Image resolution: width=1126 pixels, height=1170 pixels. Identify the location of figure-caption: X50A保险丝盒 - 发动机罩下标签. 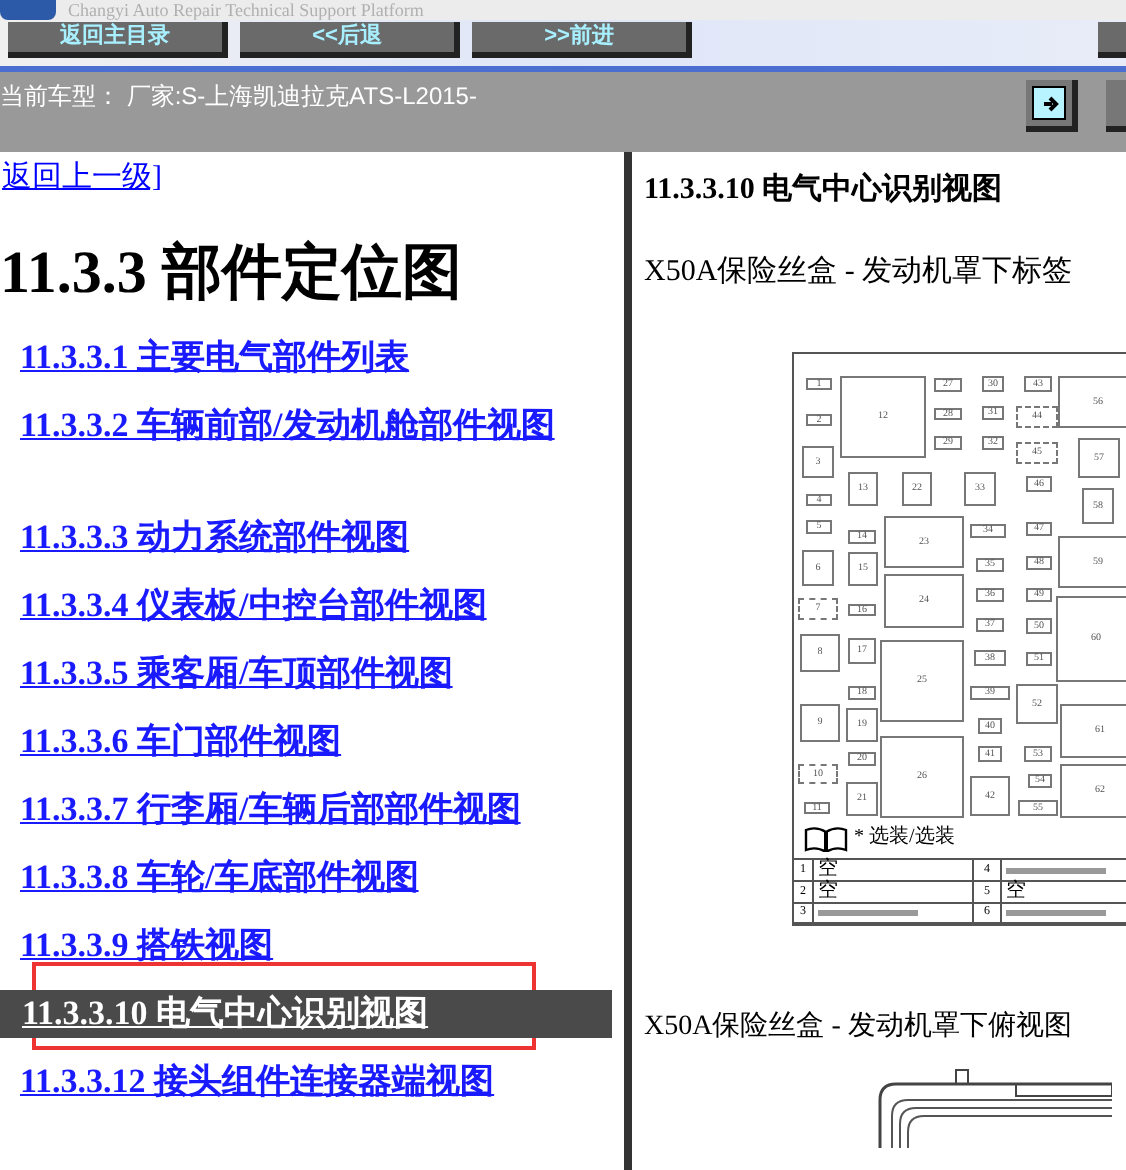
(859, 272).